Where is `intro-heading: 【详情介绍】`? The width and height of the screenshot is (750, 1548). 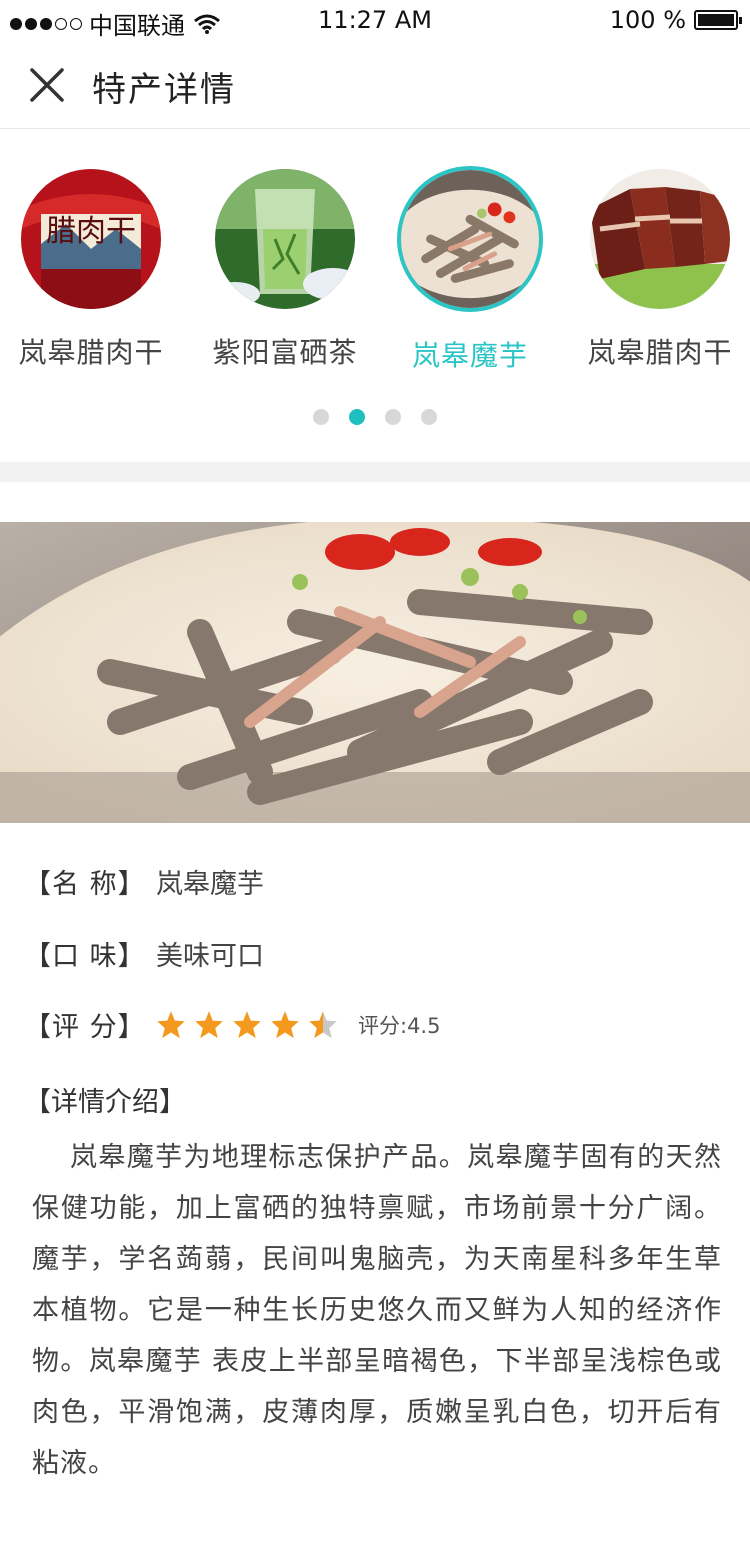 intro-heading: 【详情介绍】 is located at coordinates (105, 1102).